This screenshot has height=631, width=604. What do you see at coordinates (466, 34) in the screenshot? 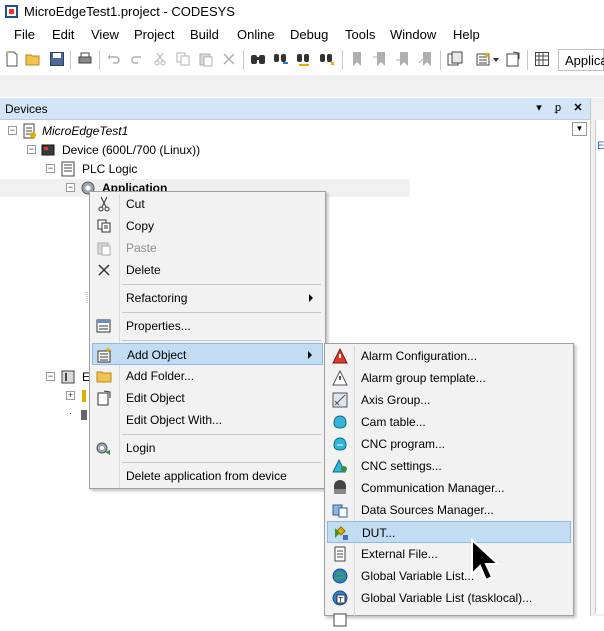
I see `menu-help: Help` at bounding box center [466, 34].